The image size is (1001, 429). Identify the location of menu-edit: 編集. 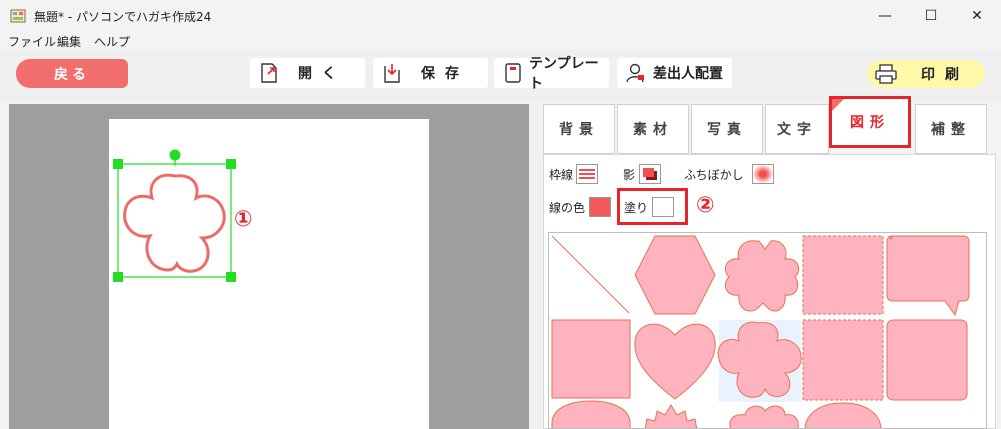
(69, 41).